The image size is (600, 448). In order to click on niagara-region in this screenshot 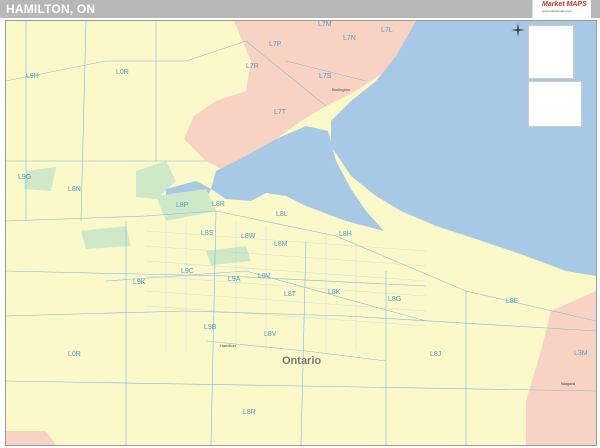, I will do `click(561, 368)`.